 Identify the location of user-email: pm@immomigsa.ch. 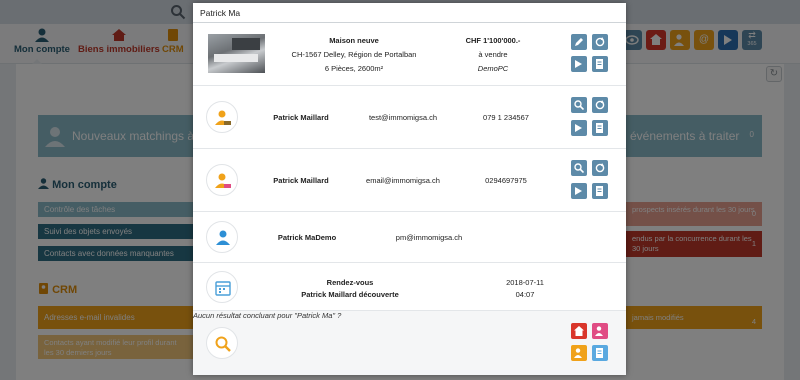
(429, 237).